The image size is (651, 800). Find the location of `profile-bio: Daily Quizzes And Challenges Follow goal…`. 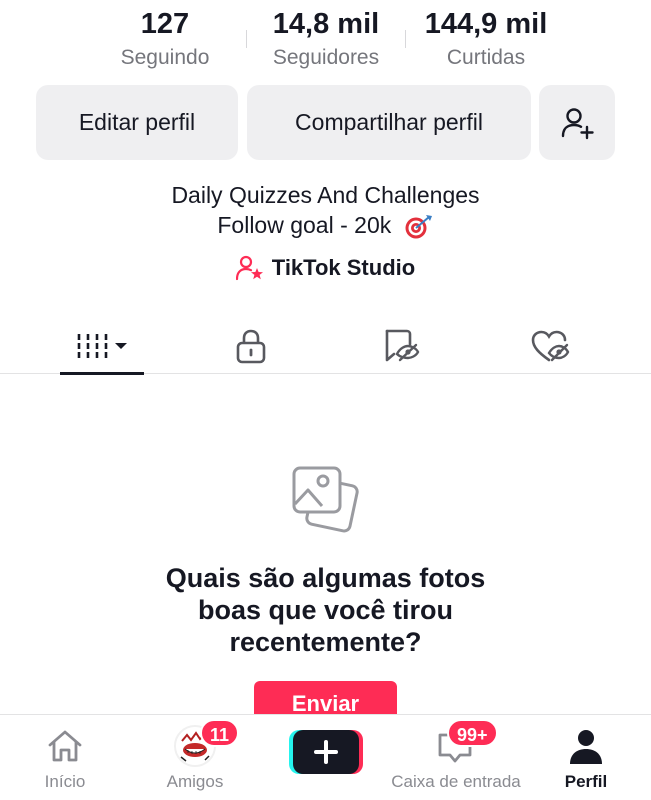

profile-bio: Daily Quizzes And Challenges Follow goal… is located at coordinates (325, 210).